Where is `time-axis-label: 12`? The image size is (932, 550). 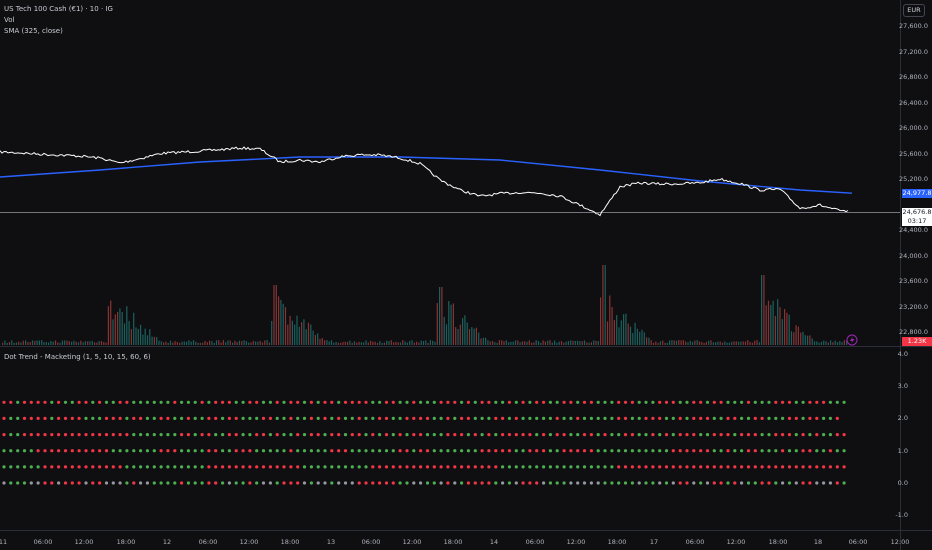
time-axis-label: 12 is located at coordinates (167, 542).